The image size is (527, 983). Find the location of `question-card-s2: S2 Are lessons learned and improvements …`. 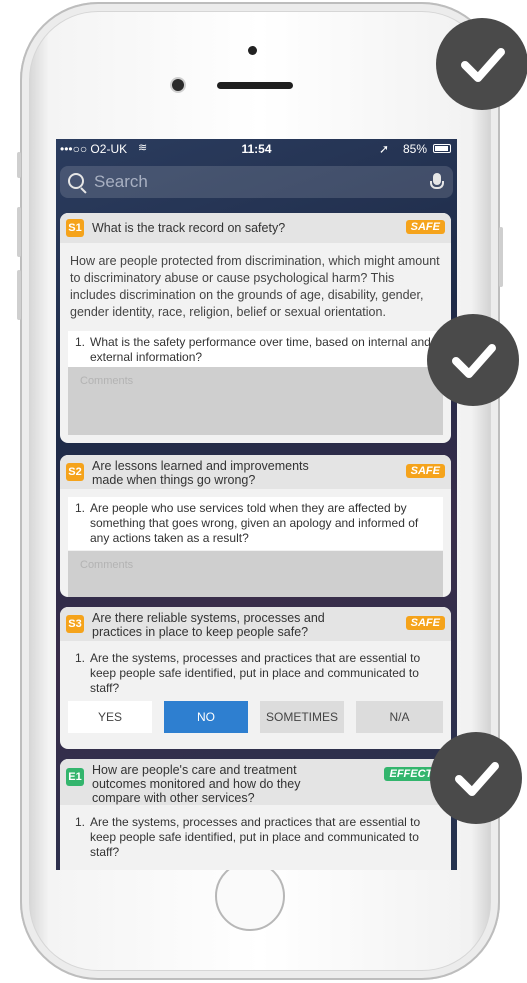

question-card-s2: S2 Are lessons learned and improvements … is located at coordinates (255, 526).